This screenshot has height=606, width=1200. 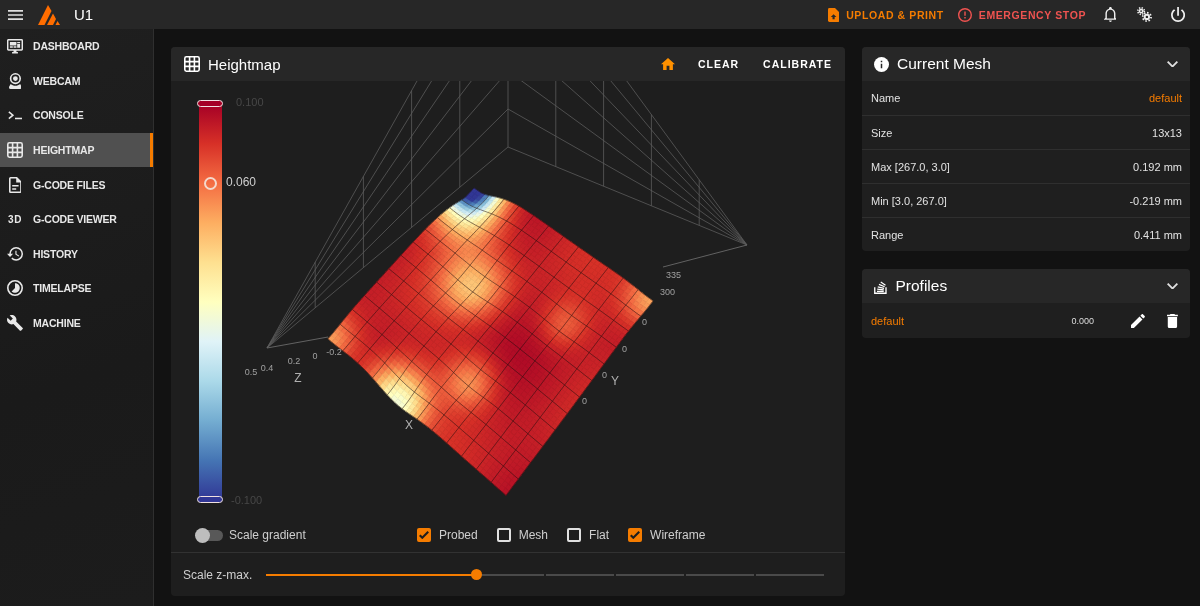 I want to click on sidebar-item: HISTORY, so click(x=76, y=254).